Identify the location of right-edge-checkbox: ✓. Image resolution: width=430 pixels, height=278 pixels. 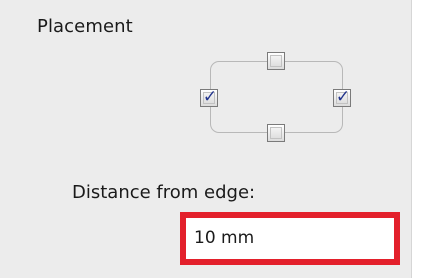
(342, 97).